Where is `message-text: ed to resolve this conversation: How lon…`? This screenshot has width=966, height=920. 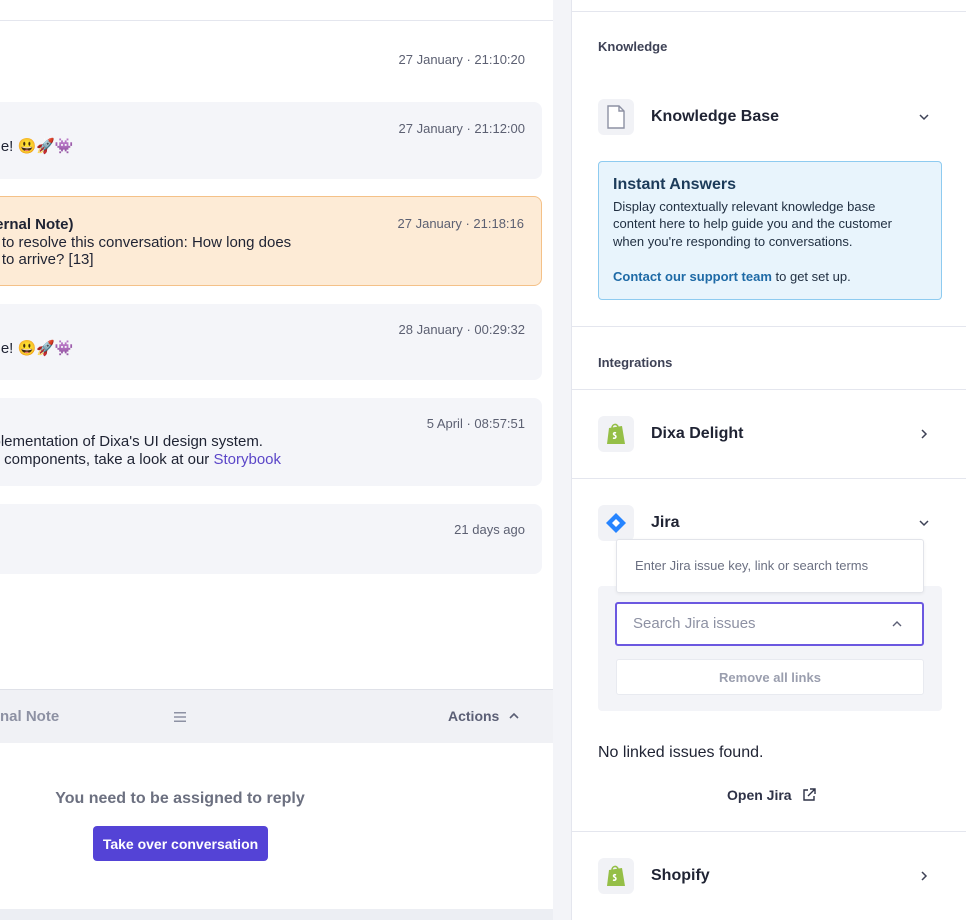 message-text: ed to resolve this conversation: How lon… is located at coordinates (146, 242).